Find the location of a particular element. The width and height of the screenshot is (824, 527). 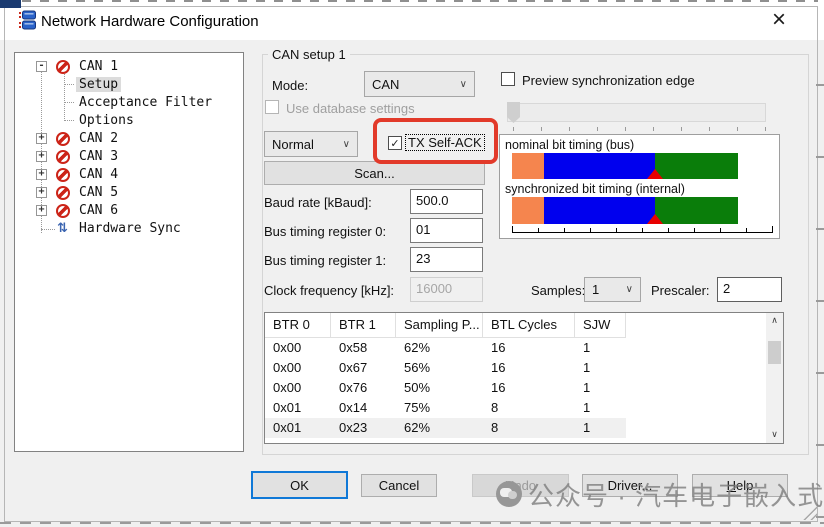

table-cell: 0x58 is located at coordinates (353, 347).